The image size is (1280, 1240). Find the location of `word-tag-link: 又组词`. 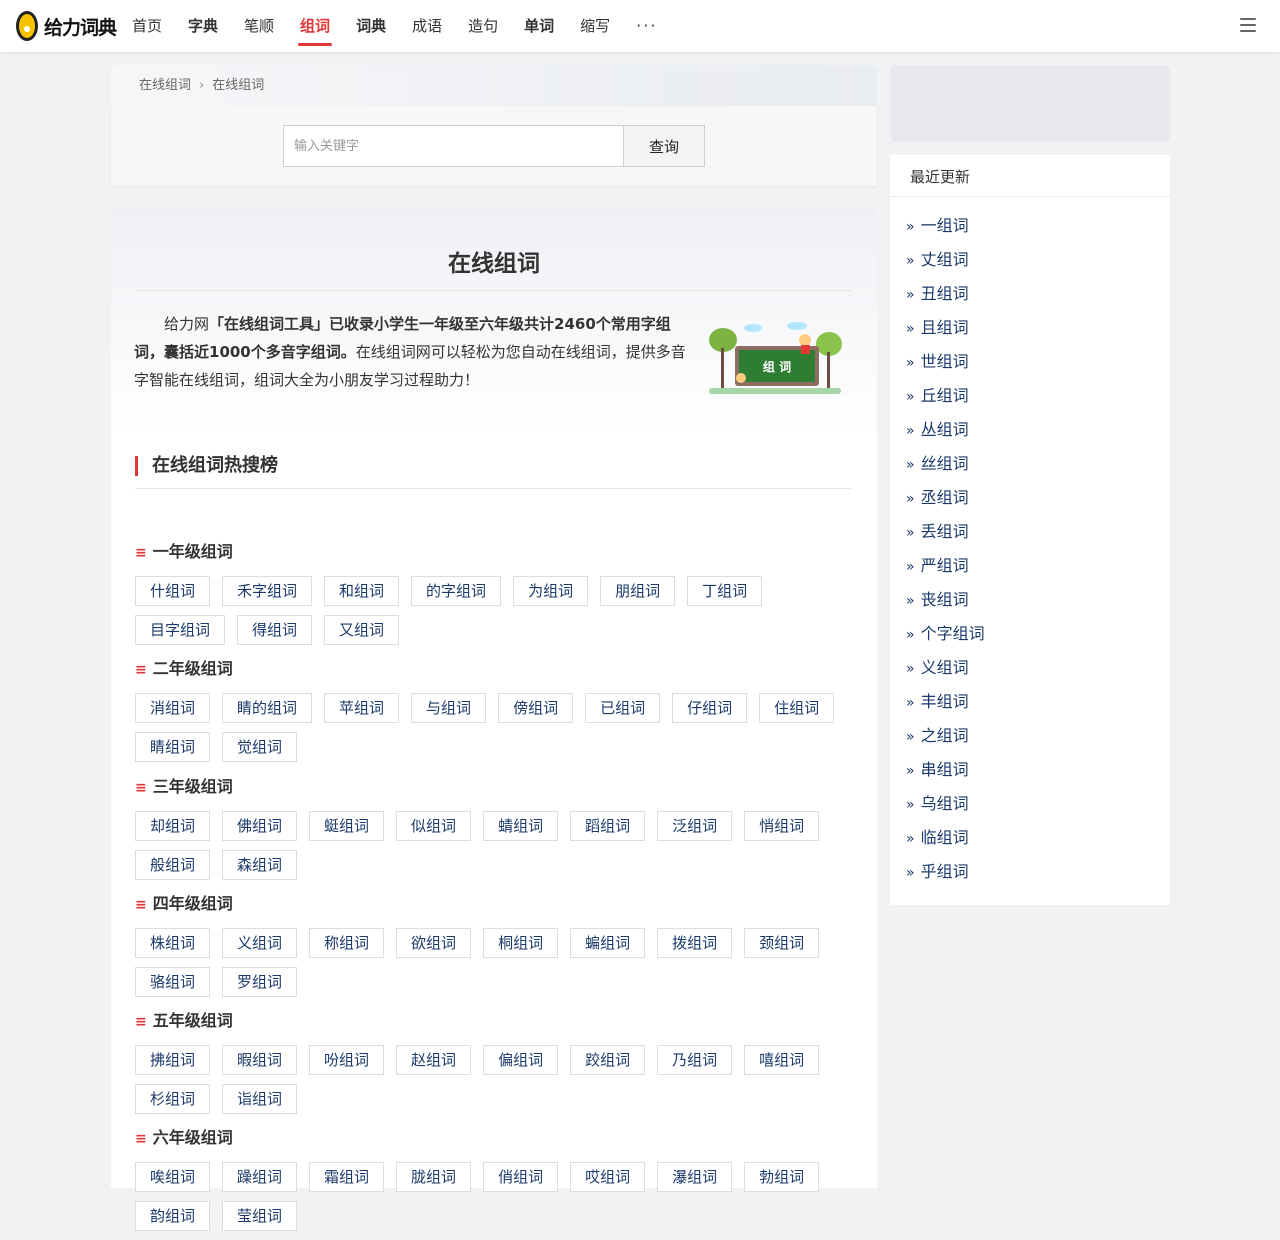

word-tag-link: 又组词 is located at coordinates (362, 630).